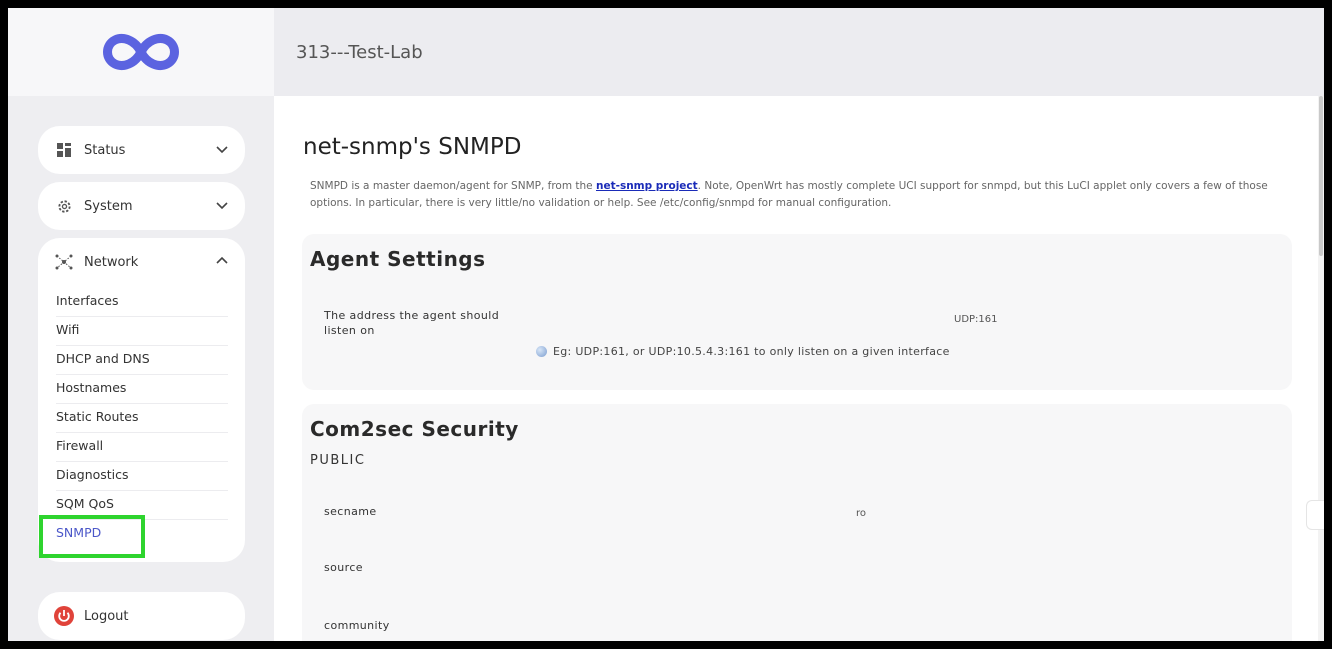 The image size is (1332, 649). Describe the element at coordinates (106, 616) in the screenshot. I see `logout-label: Logout` at that location.